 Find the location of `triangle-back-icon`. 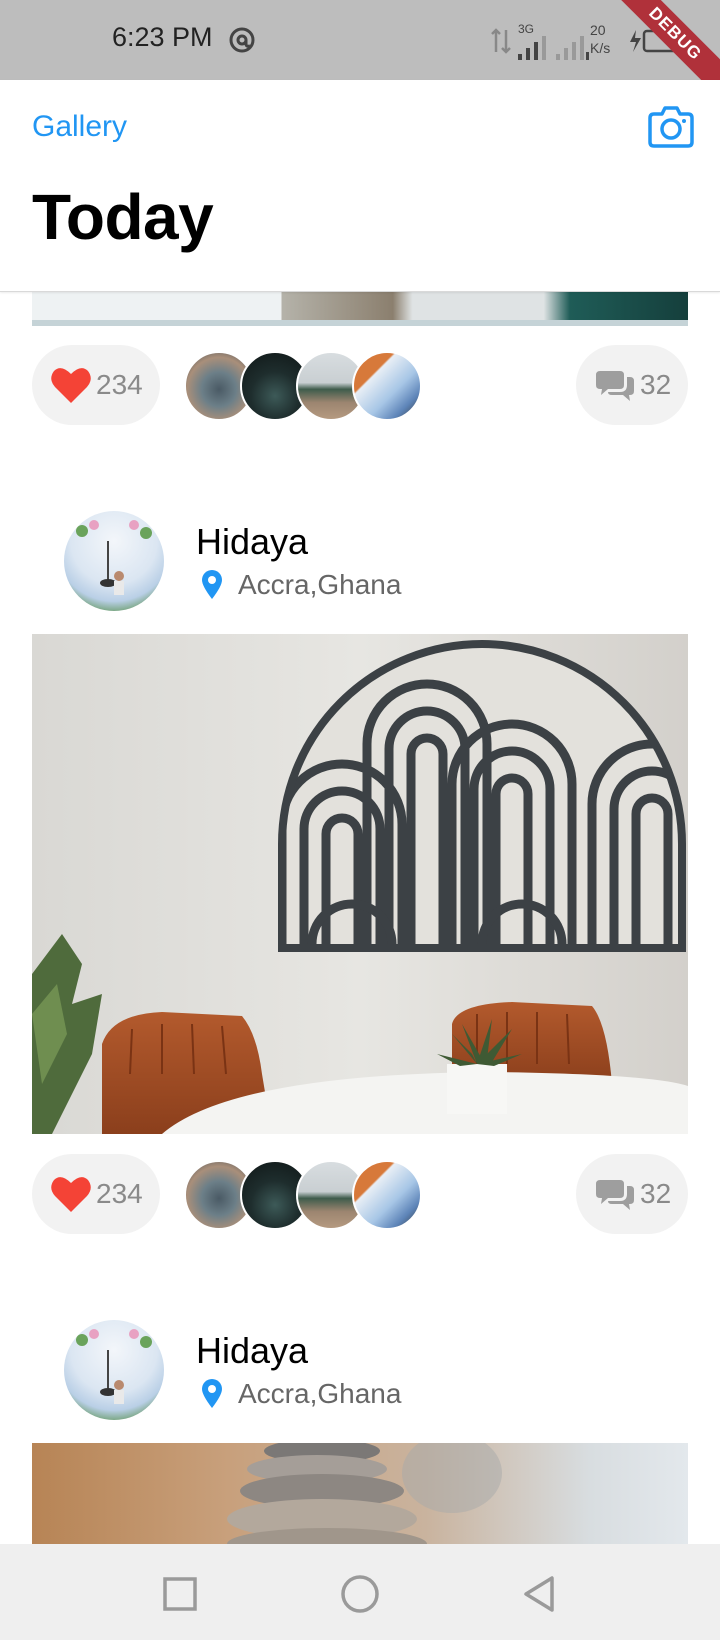

triangle-back-icon is located at coordinates (540, 1594).